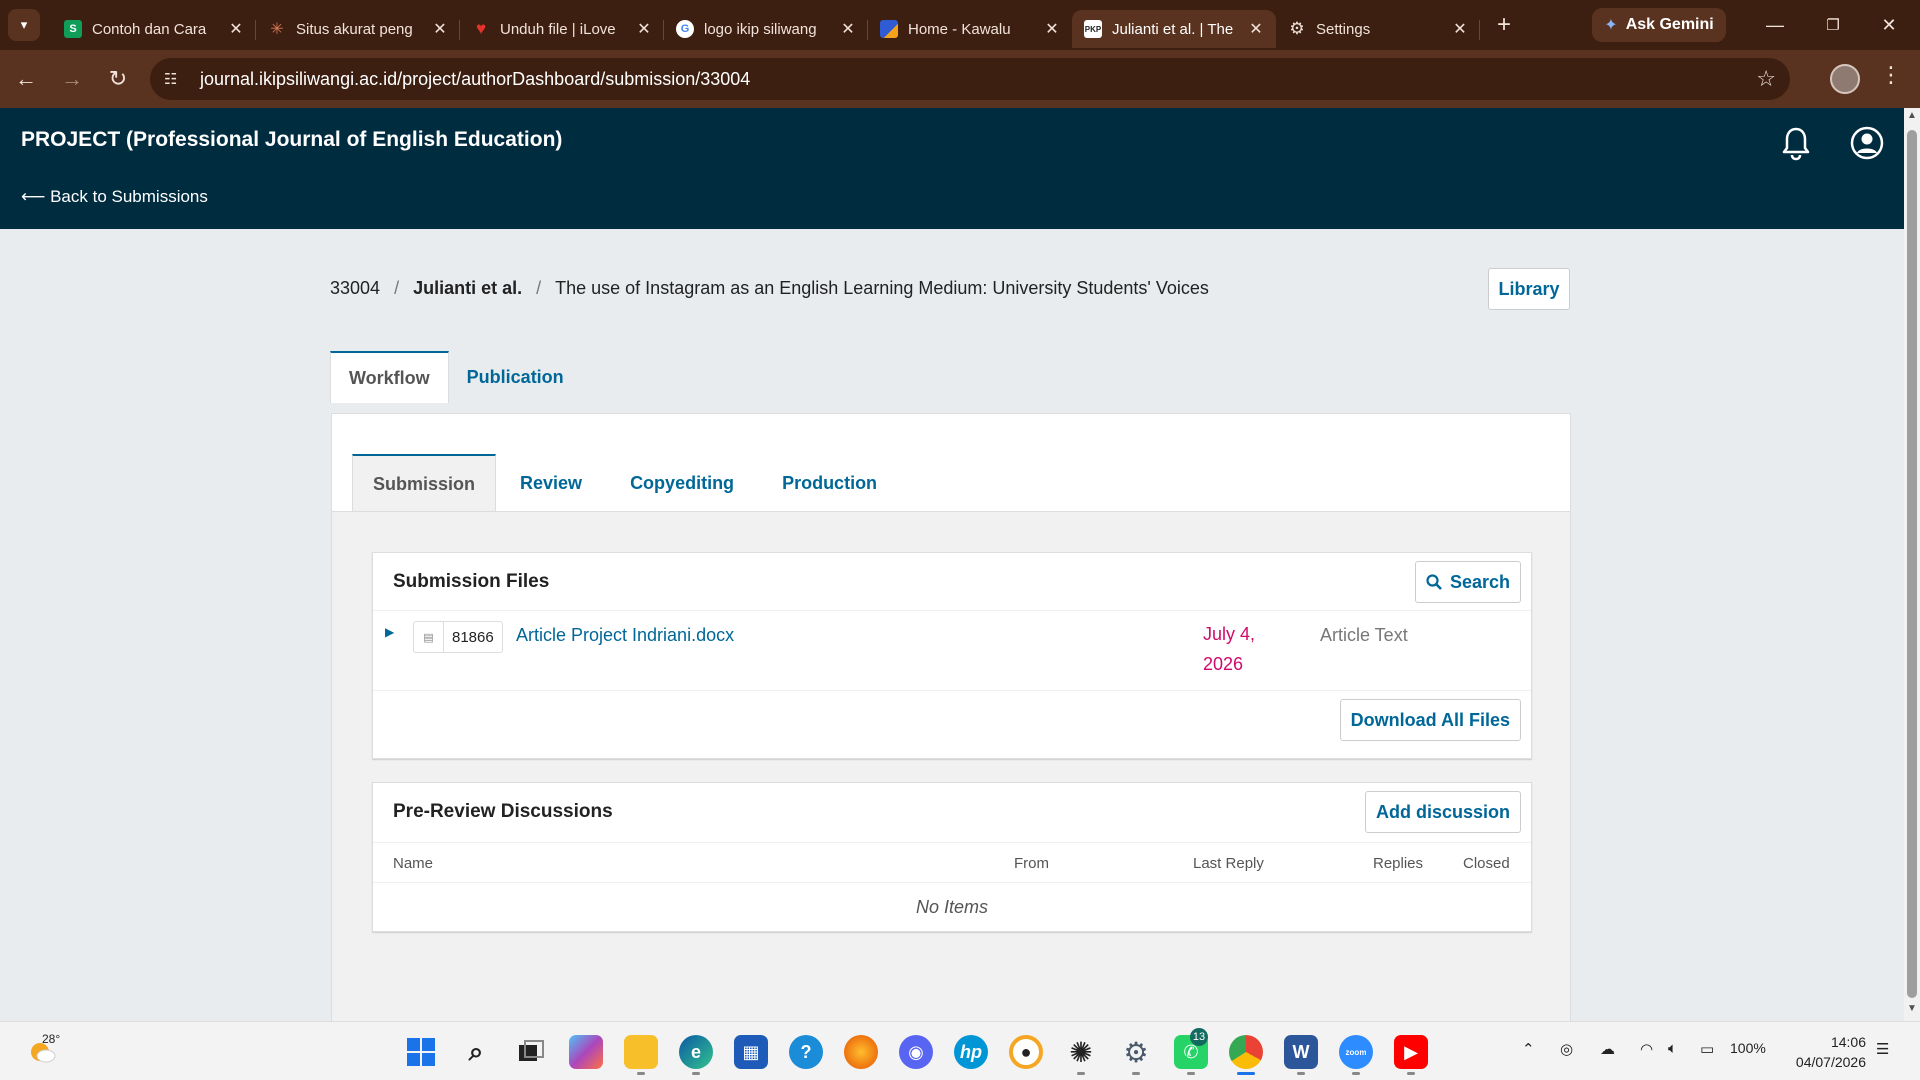  I want to click on discord-icon: ◉, so click(916, 1052).